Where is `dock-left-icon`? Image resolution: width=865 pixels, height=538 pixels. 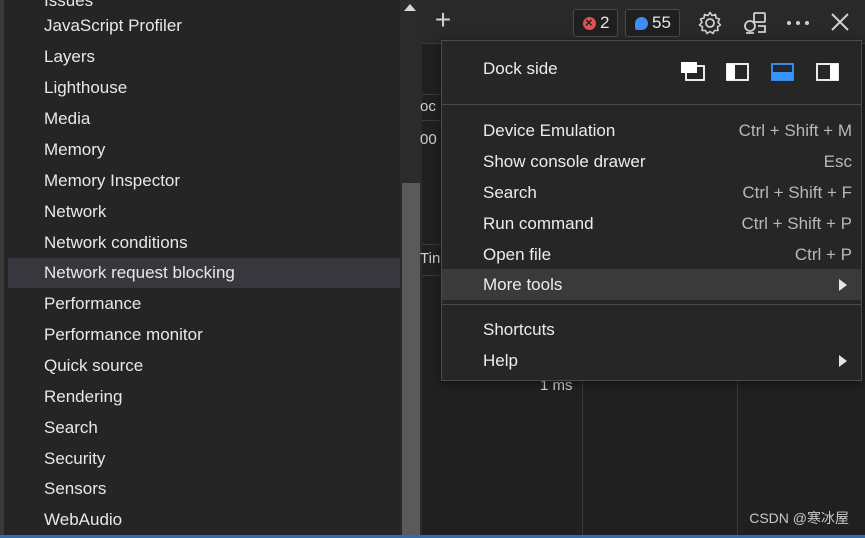
dock-left-icon is located at coordinates (738, 72).